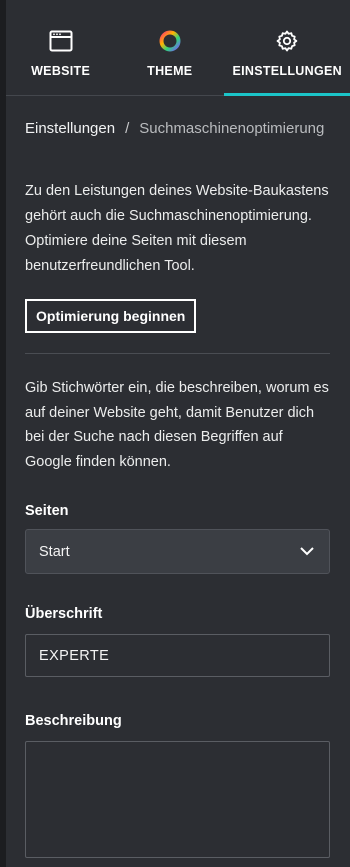 This screenshot has height=867, width=350. I want to click on pages-select-value: Start, so click(54, 551).